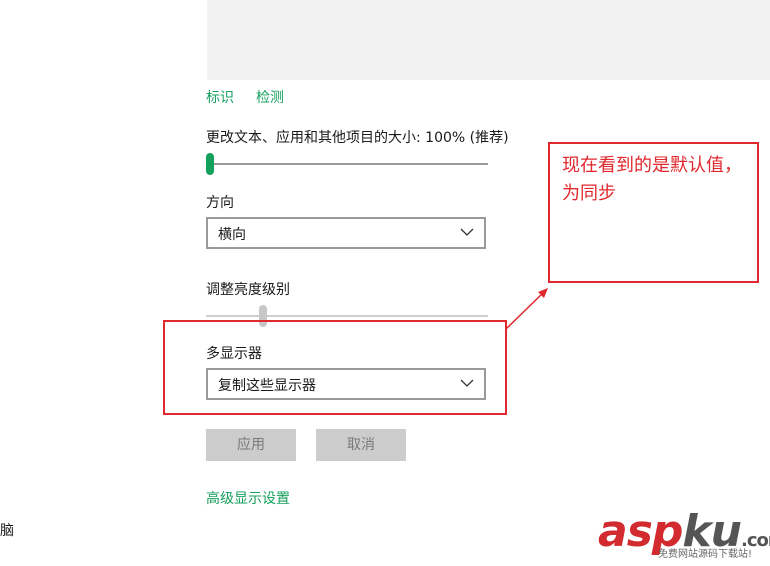  What do you see at coordinates (270, 97) in the screenshot?
I see `detect-link: 检测` at bounding box center [270, 97].